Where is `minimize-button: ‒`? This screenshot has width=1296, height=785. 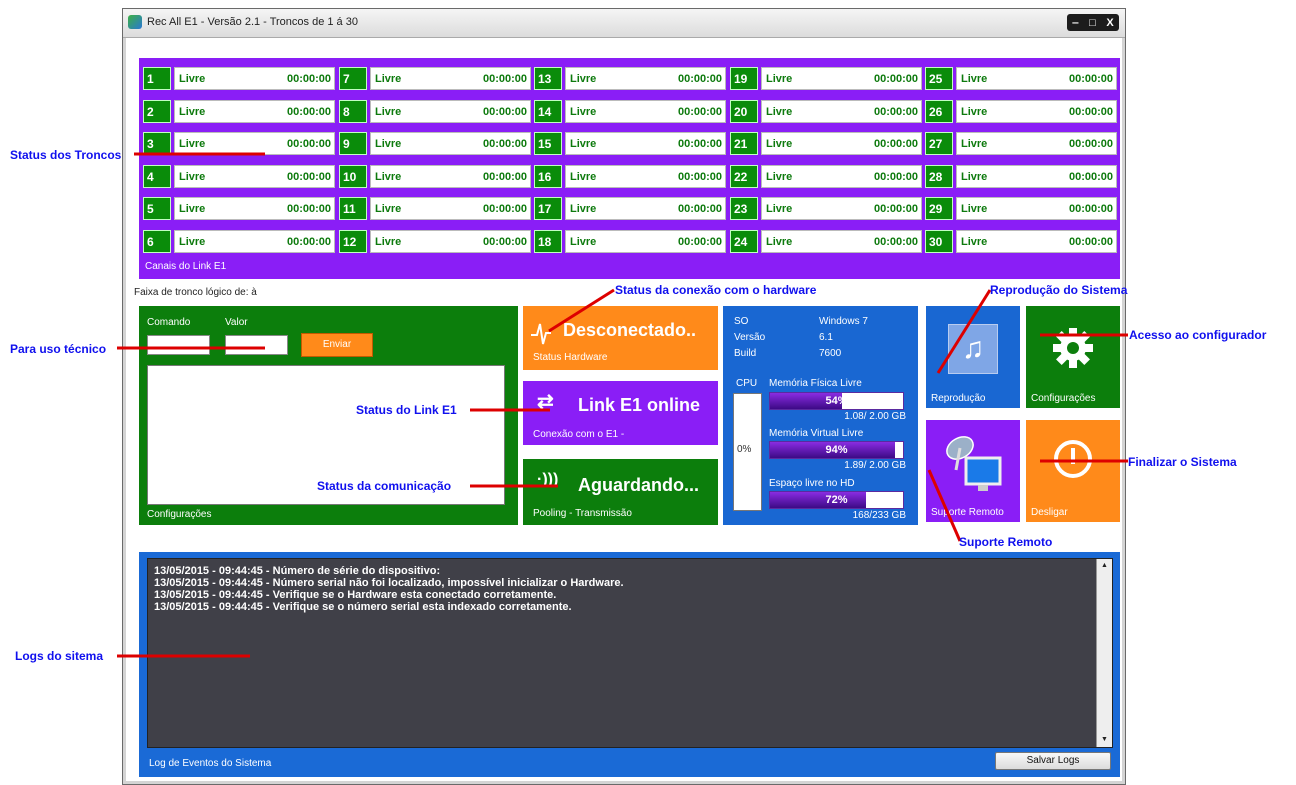 minimize-button: ‒ is located at coordinates (1075, 23).